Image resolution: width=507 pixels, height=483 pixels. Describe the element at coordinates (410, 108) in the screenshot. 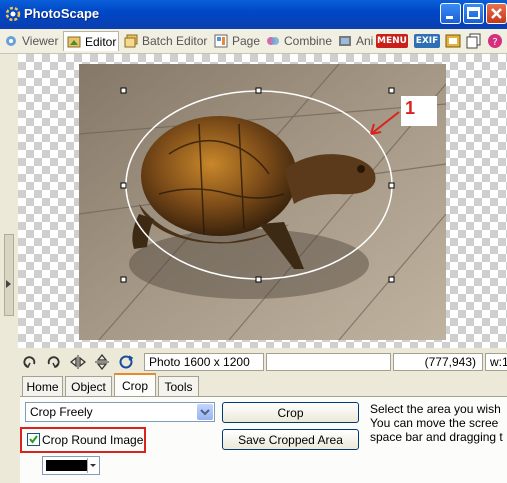

I see `annotation-number: 1` at that location.